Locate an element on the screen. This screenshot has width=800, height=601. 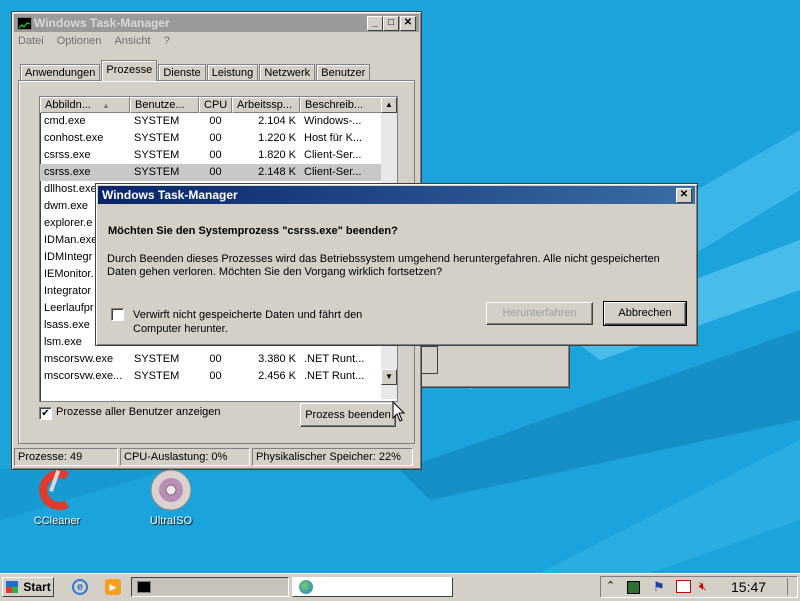
show-all-users-label: Prozesse aller Benutzer anzeigen is located at coordinates (138, 412).